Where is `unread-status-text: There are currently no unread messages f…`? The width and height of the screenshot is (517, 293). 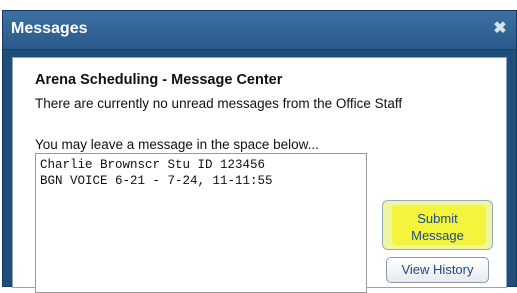
unread-status-text: There are currently no unread messages f… is located at coordinates (219, 103).